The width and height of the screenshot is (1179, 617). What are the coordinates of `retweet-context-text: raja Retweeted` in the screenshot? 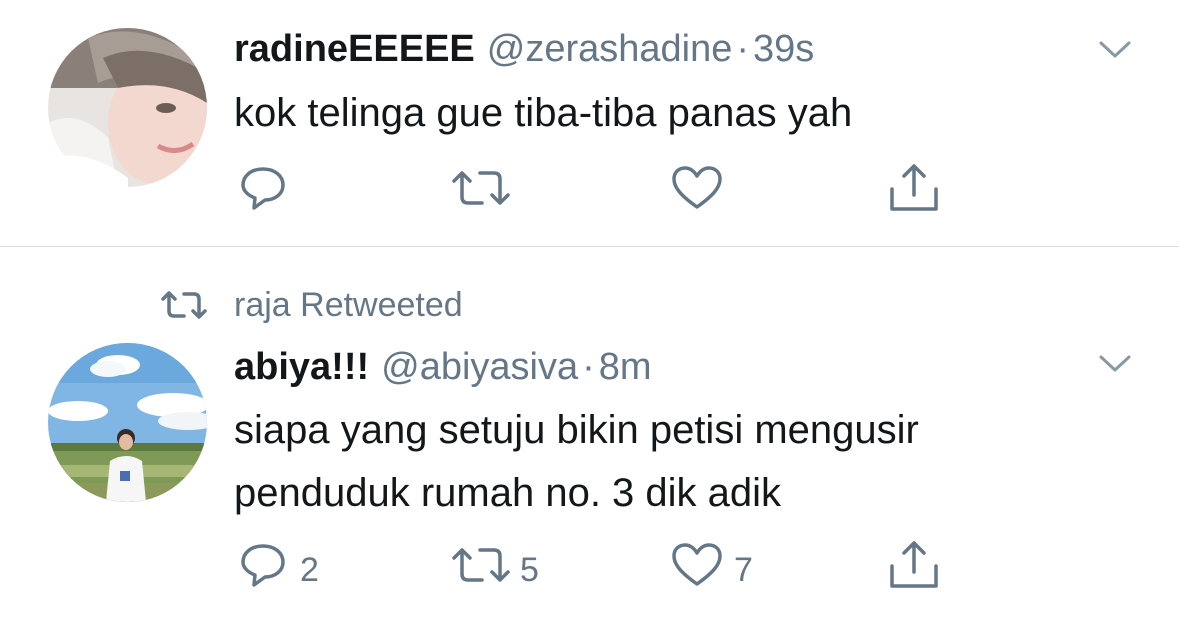 It's located at (348, 305).